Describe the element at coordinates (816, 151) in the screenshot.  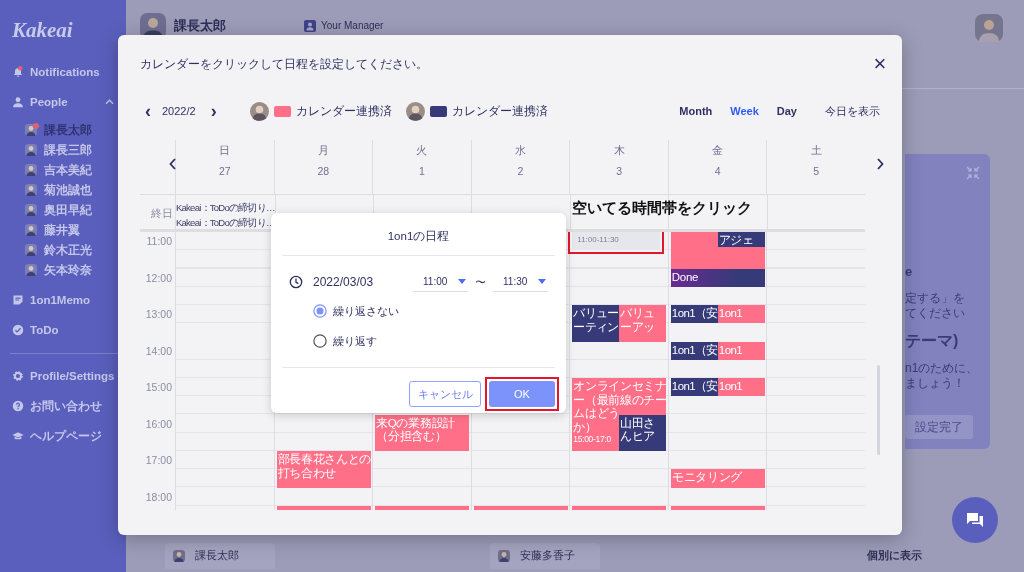
I see `weekday-label: 土` at that location.